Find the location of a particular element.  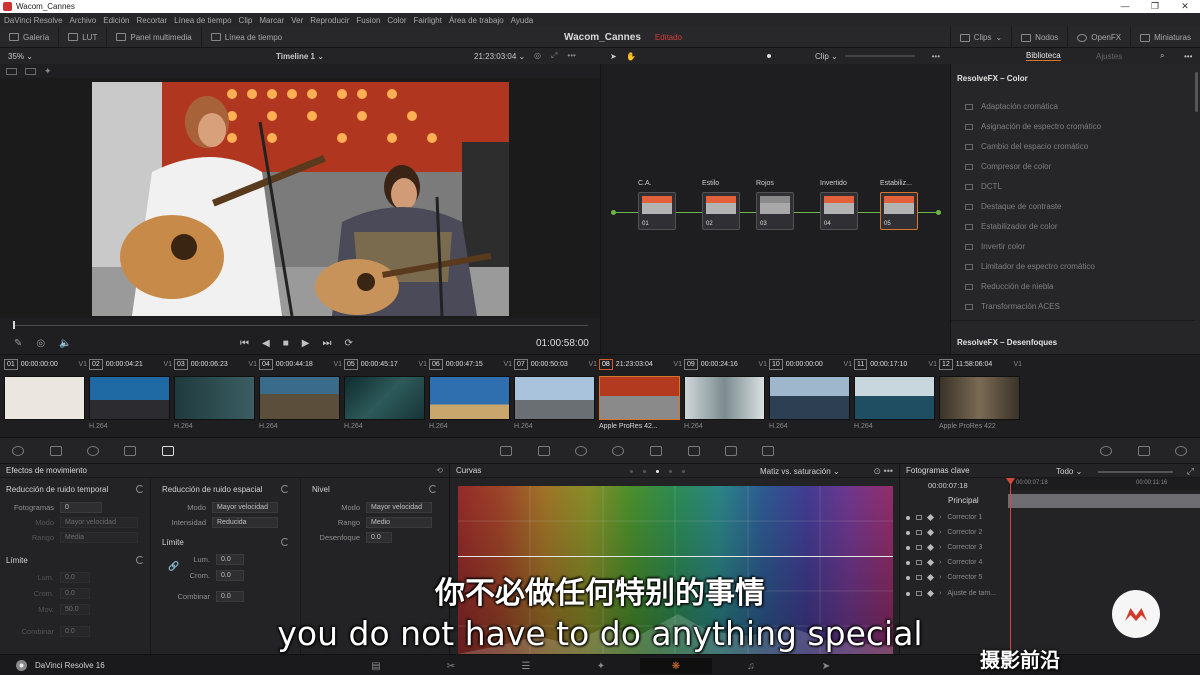

nodes-button: Nodos is located at coordinates (1039, 37).